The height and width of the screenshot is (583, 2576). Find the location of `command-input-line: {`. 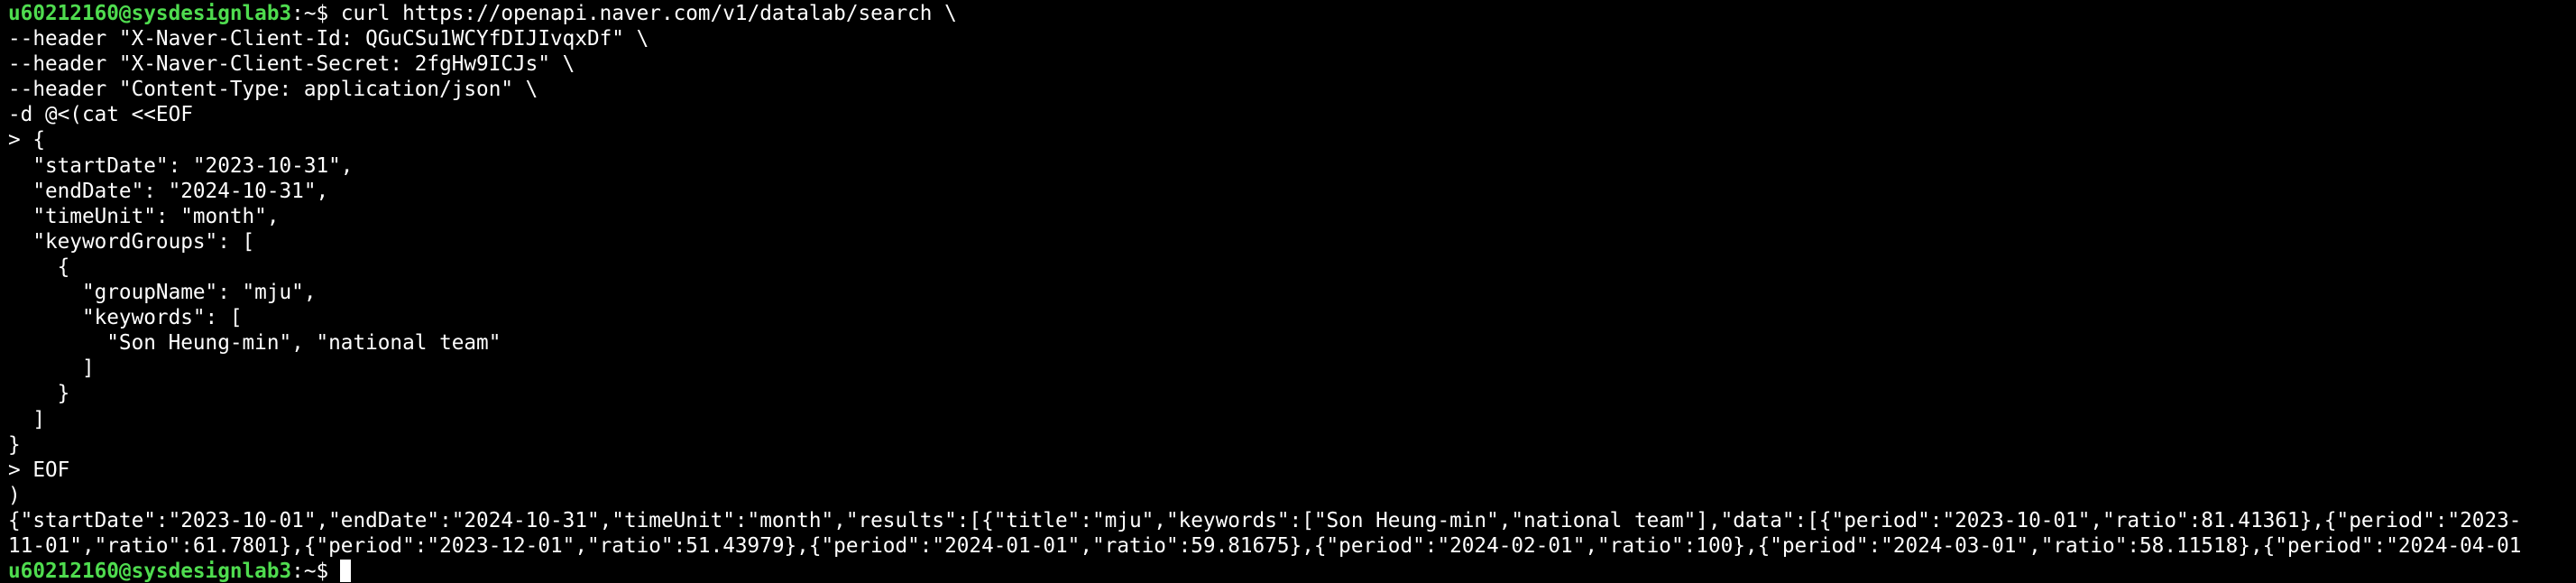

command-input-line: { is located at coordinates (39, 266).